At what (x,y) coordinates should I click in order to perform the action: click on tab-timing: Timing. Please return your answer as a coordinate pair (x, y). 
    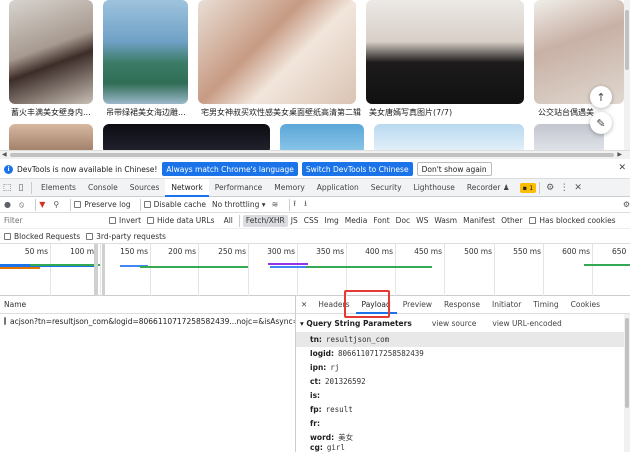
    Looking at the image, I should click on (545, 305).